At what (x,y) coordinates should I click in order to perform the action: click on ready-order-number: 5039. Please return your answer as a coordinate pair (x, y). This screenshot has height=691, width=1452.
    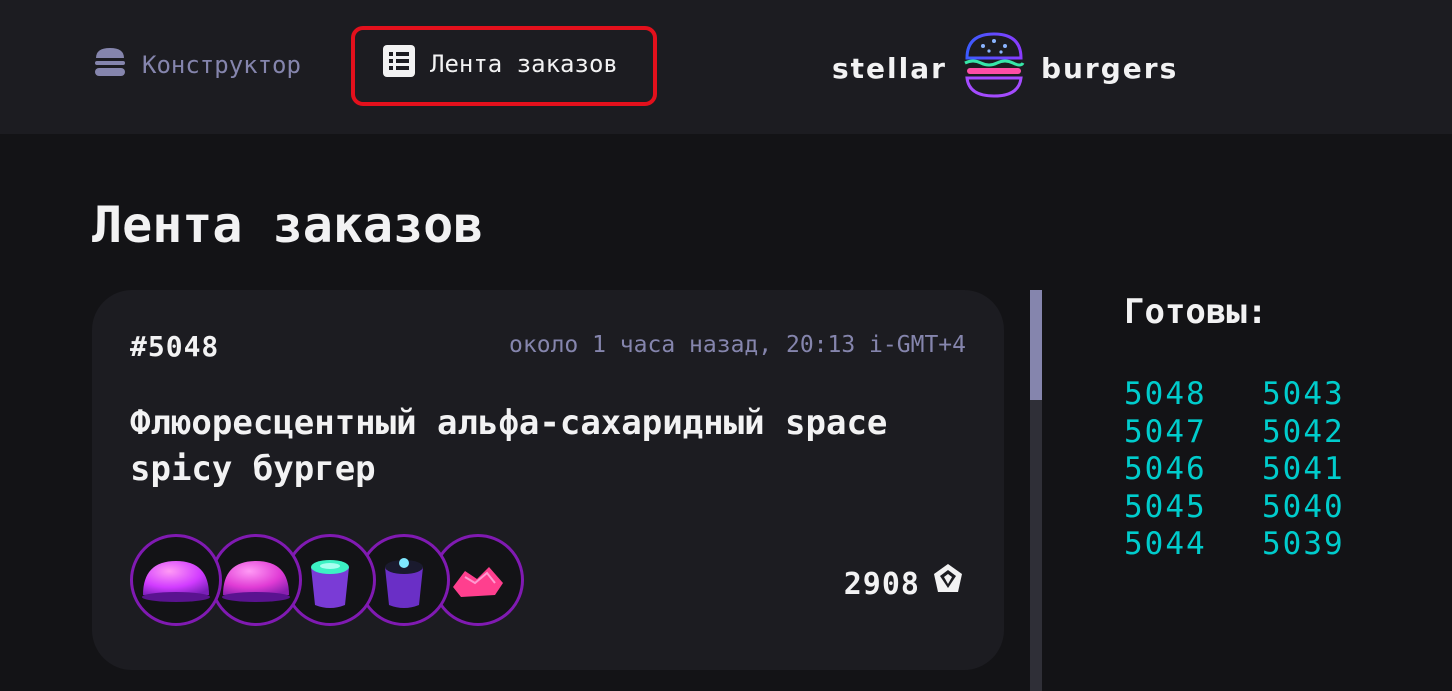
    Looking at the image, I should click on (1303, 545).